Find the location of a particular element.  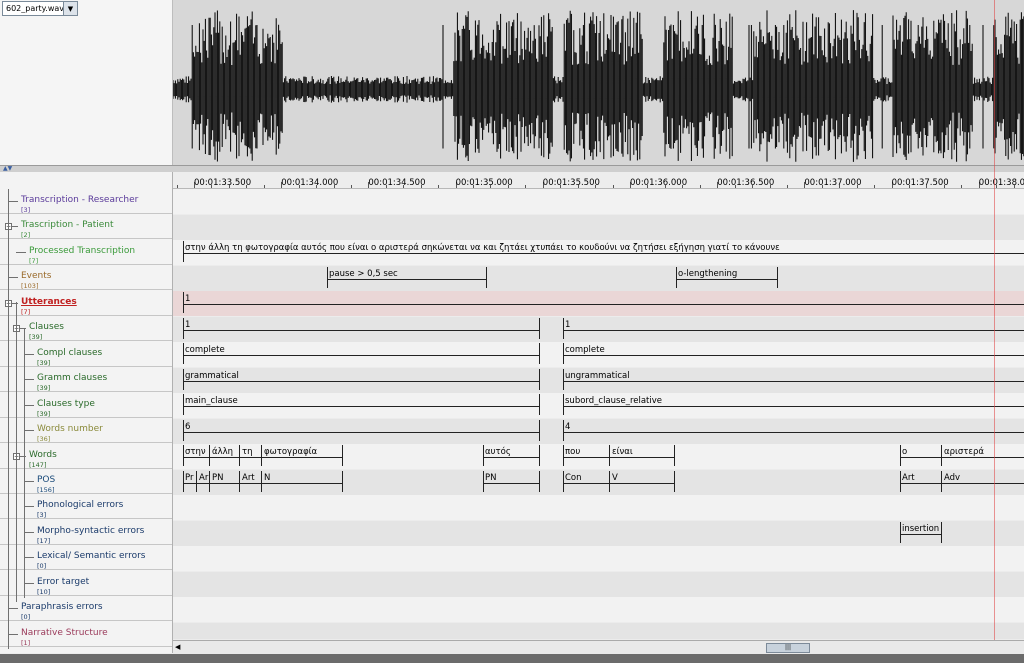

tier-label: Events is located at coordinates (36, 276).